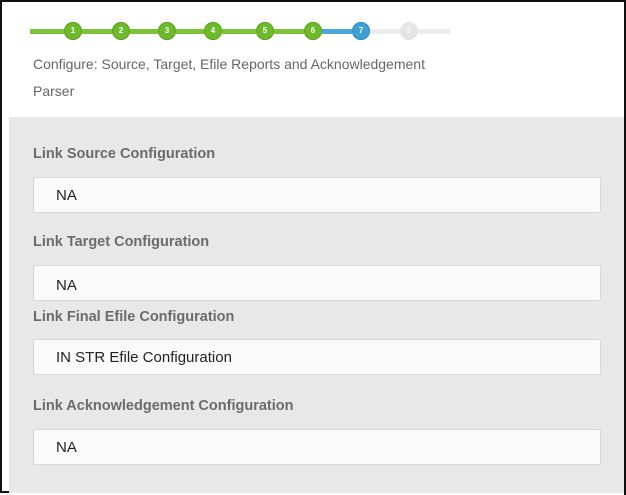  What do you see at coordinates (66, 285) in the screenshot?
I see `target-config-value: NA` at bounding box center [66, 285].